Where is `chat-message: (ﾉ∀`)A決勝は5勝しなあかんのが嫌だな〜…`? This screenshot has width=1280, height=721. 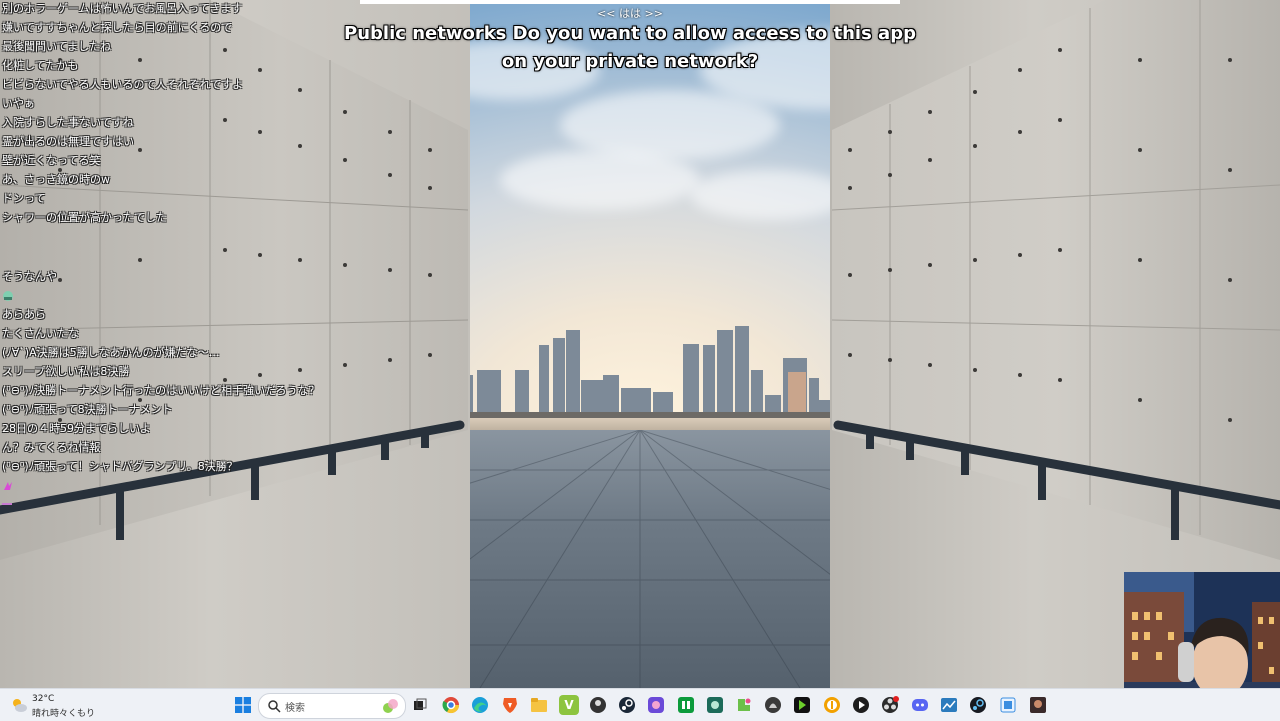
chat-message: (ﾉ∀`)A決勝は5勝しなあかんのが嫌だな〜… is located at coordinates (111, 352).